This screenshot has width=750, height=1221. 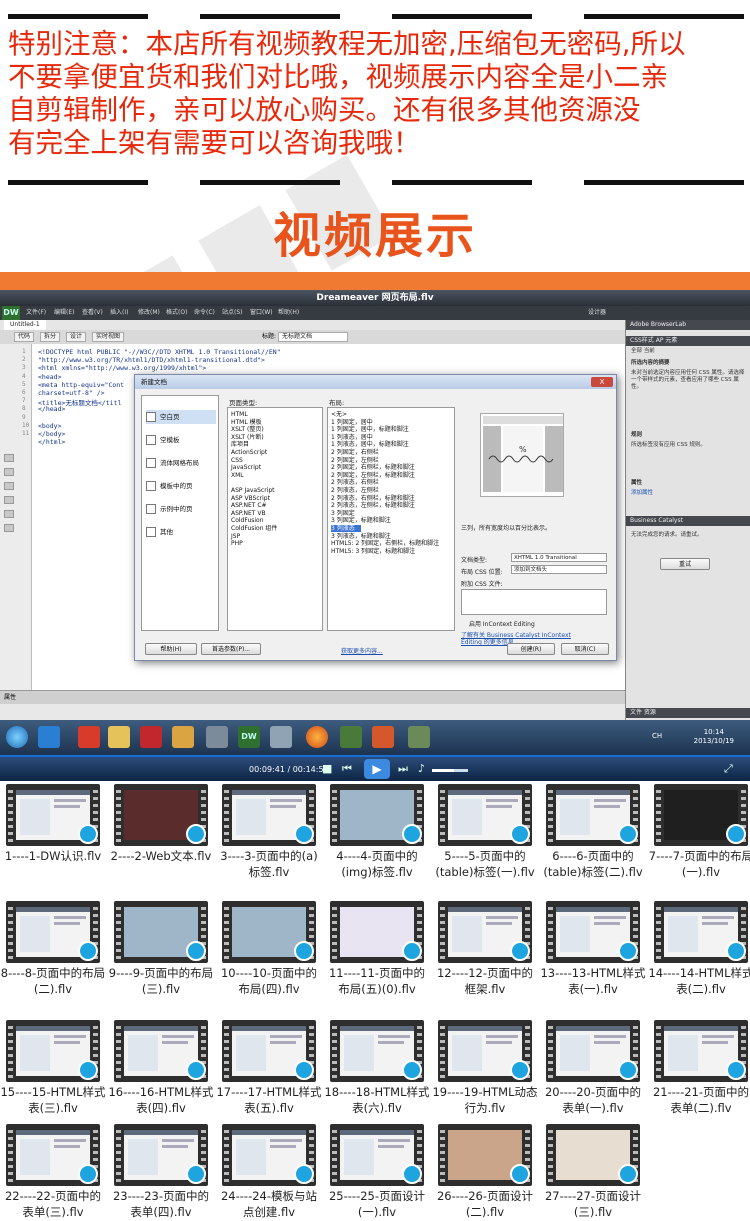 I want to click on page-type-item: XSLT (片断), so click(x=247, y=437).